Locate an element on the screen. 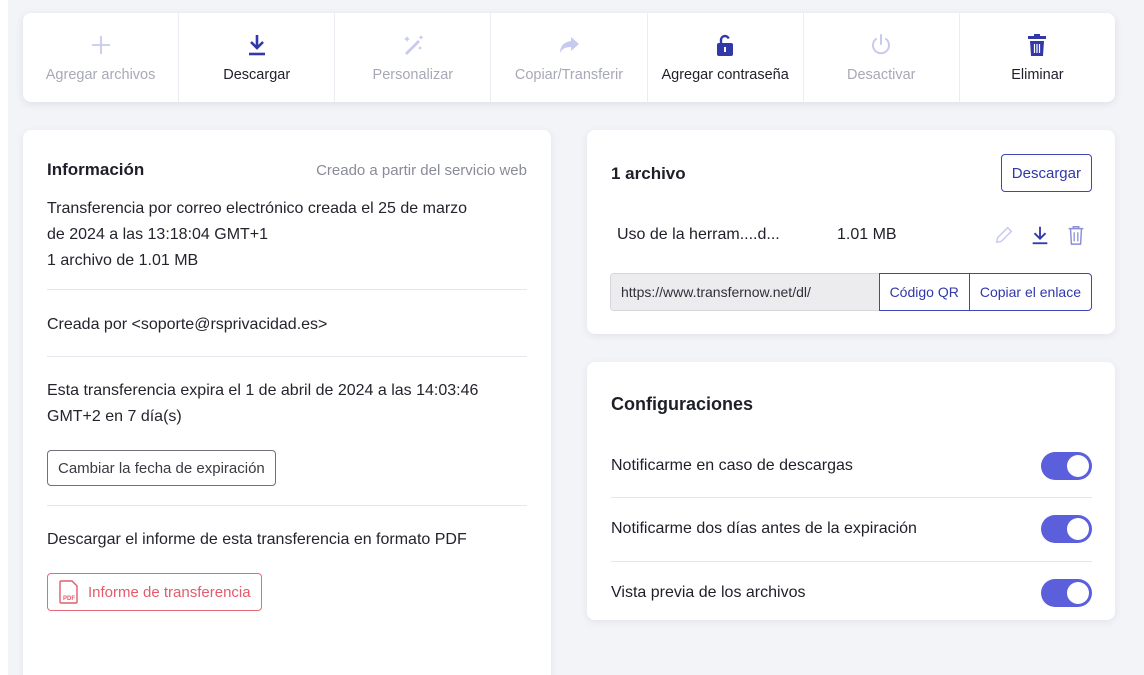  share-link-field: https://www.transfernow.net/dl/ is located at coordinates (744, 292).